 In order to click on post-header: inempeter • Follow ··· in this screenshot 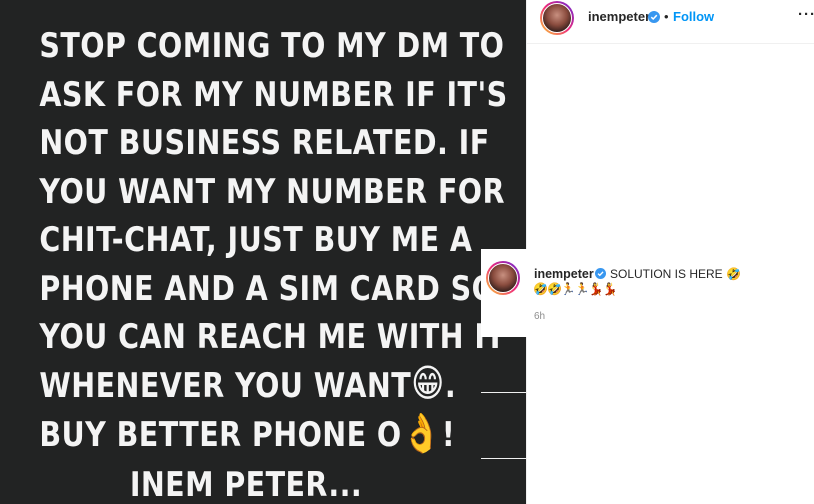, I will do `click(670, 17)`.